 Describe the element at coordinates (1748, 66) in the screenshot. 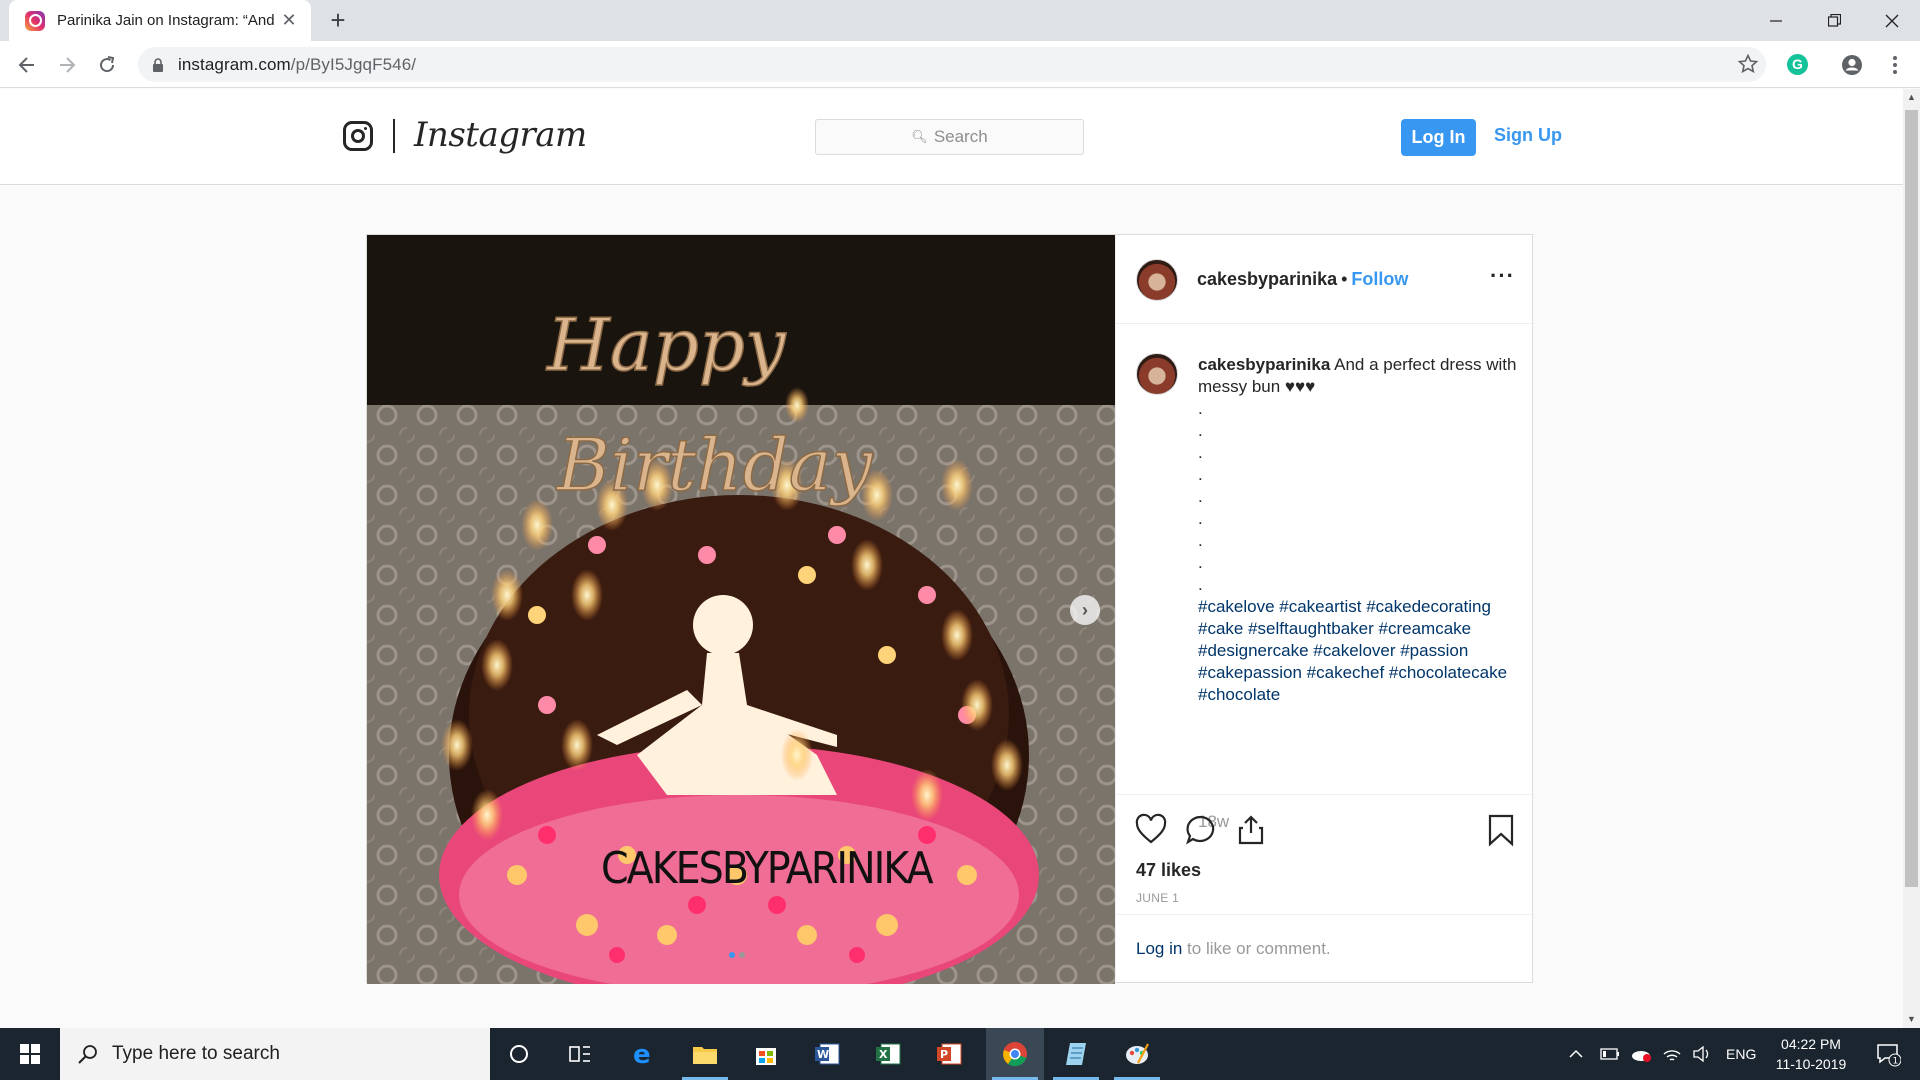

I see `bookmark-star-icon` at that location.